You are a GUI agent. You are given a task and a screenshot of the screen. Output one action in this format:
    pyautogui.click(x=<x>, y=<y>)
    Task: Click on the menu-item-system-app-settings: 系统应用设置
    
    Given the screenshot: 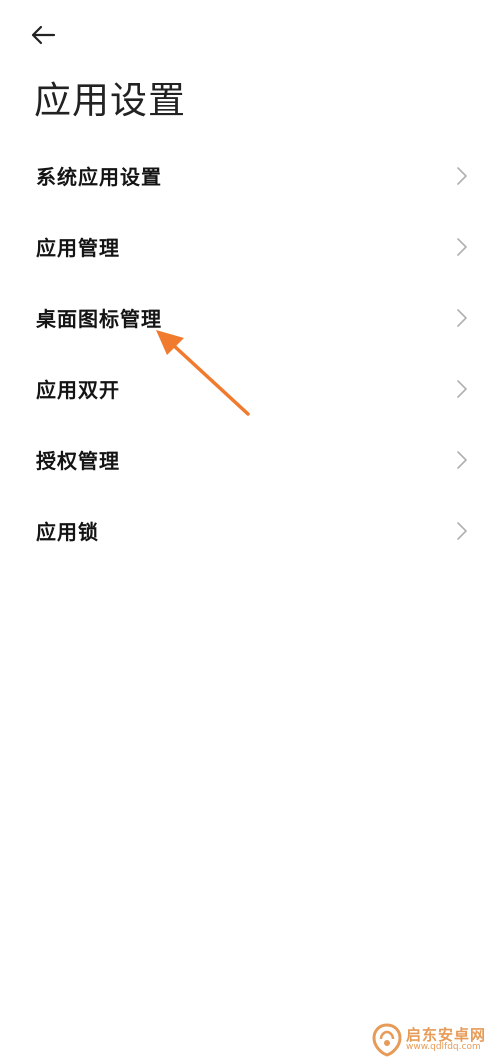 What is the action you would take?
    pyautogui.click(x=250, y=175)
    